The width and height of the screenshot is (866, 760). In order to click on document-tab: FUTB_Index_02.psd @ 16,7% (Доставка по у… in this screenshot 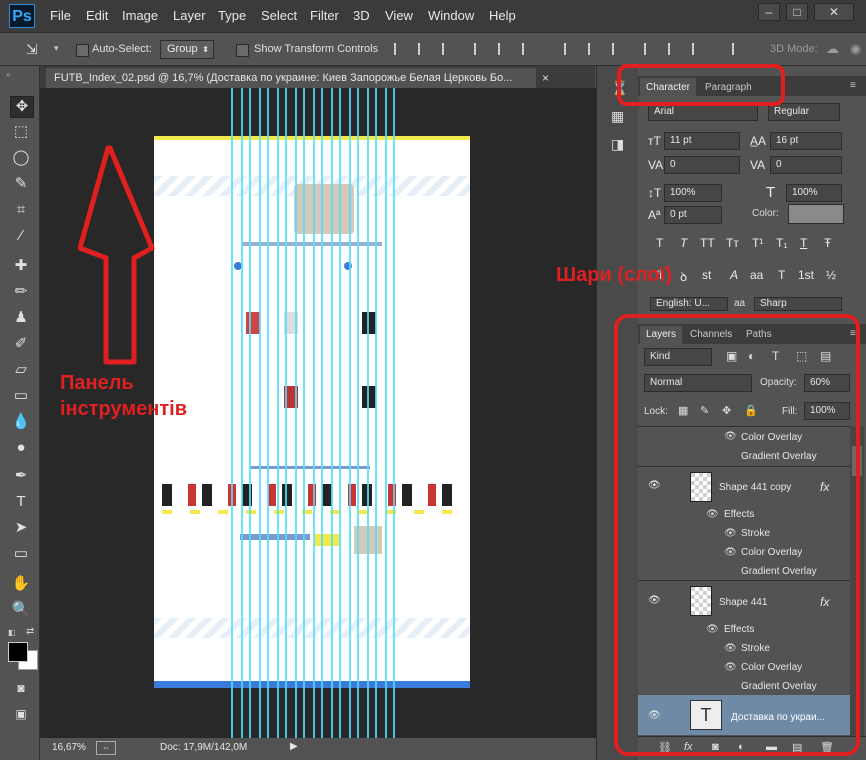, I will do `click(291, 78)`.